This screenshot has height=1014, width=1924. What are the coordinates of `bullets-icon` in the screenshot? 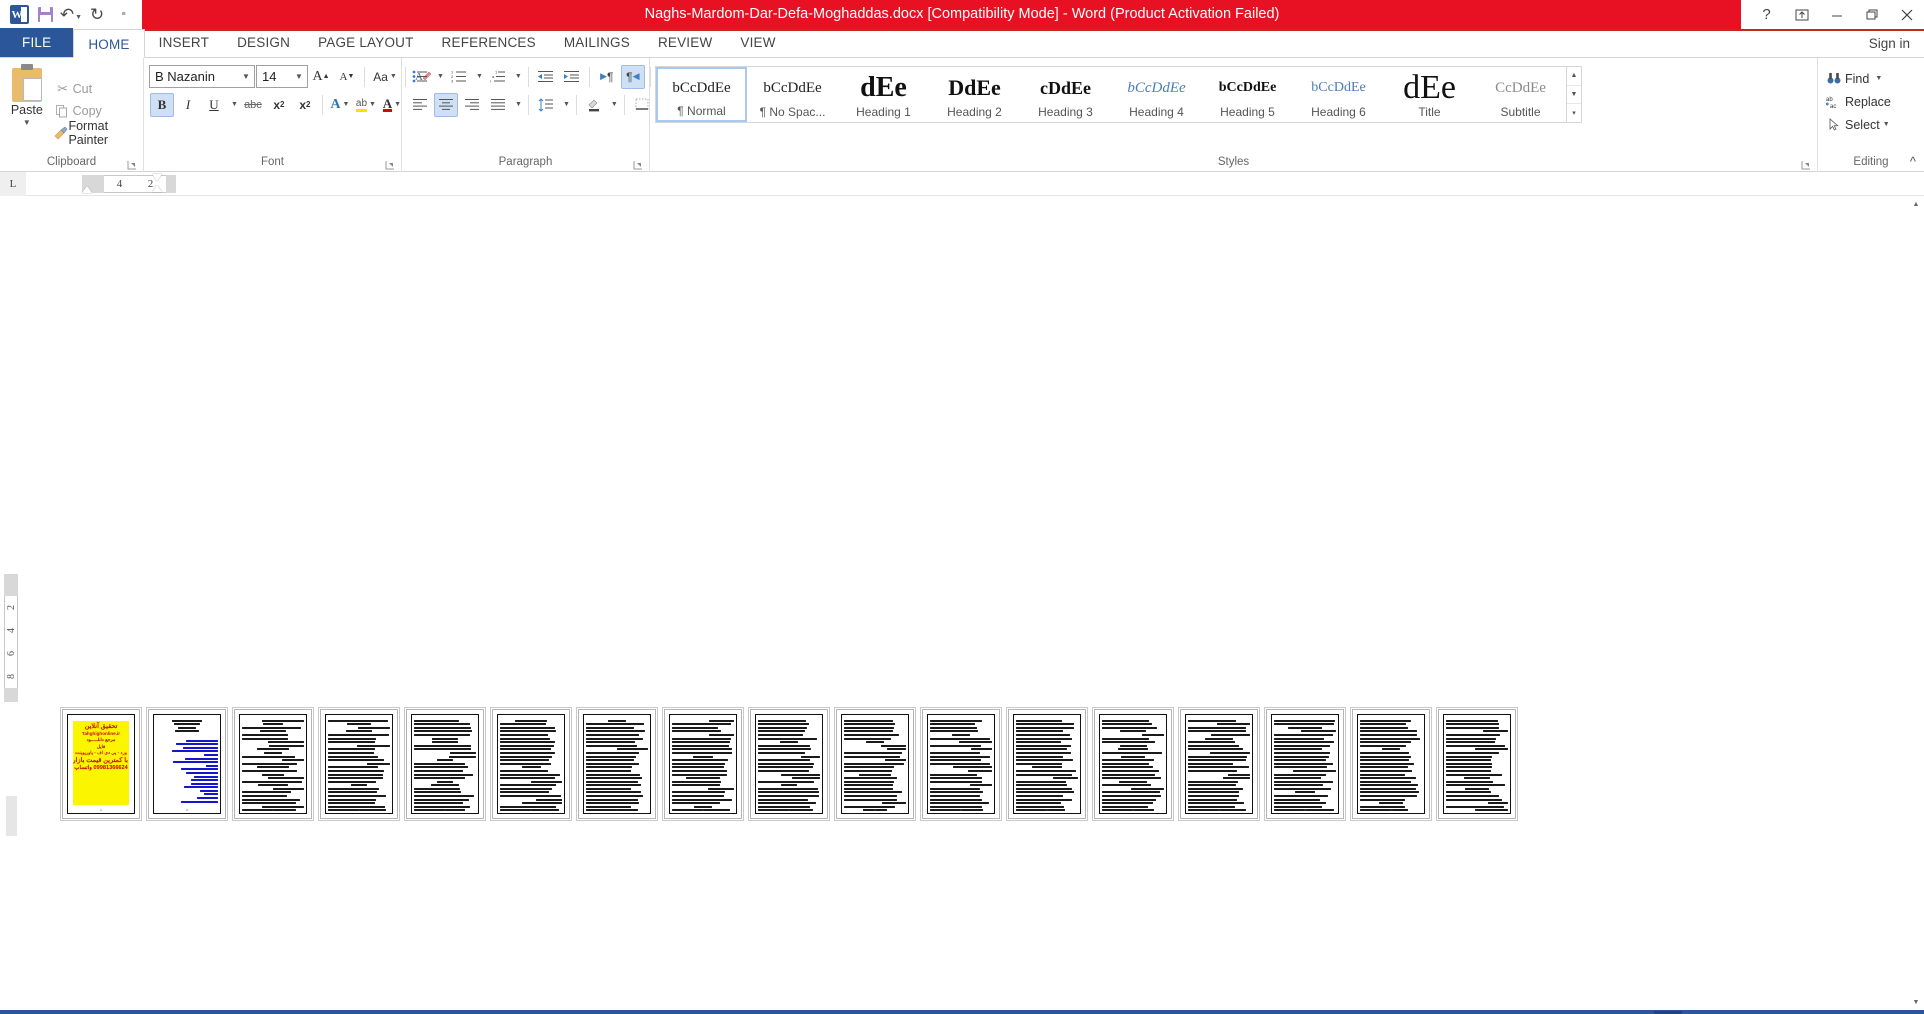 It's located at (420, 77).